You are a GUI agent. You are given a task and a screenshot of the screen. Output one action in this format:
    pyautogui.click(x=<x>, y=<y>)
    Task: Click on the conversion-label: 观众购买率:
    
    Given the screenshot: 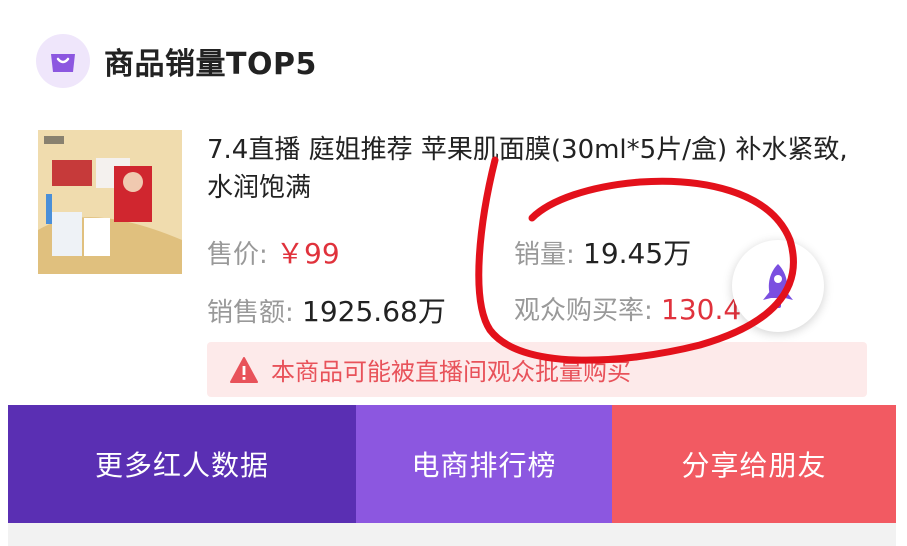 What is the action you would take?
    pyautogui.click(x=583, y=311)
    